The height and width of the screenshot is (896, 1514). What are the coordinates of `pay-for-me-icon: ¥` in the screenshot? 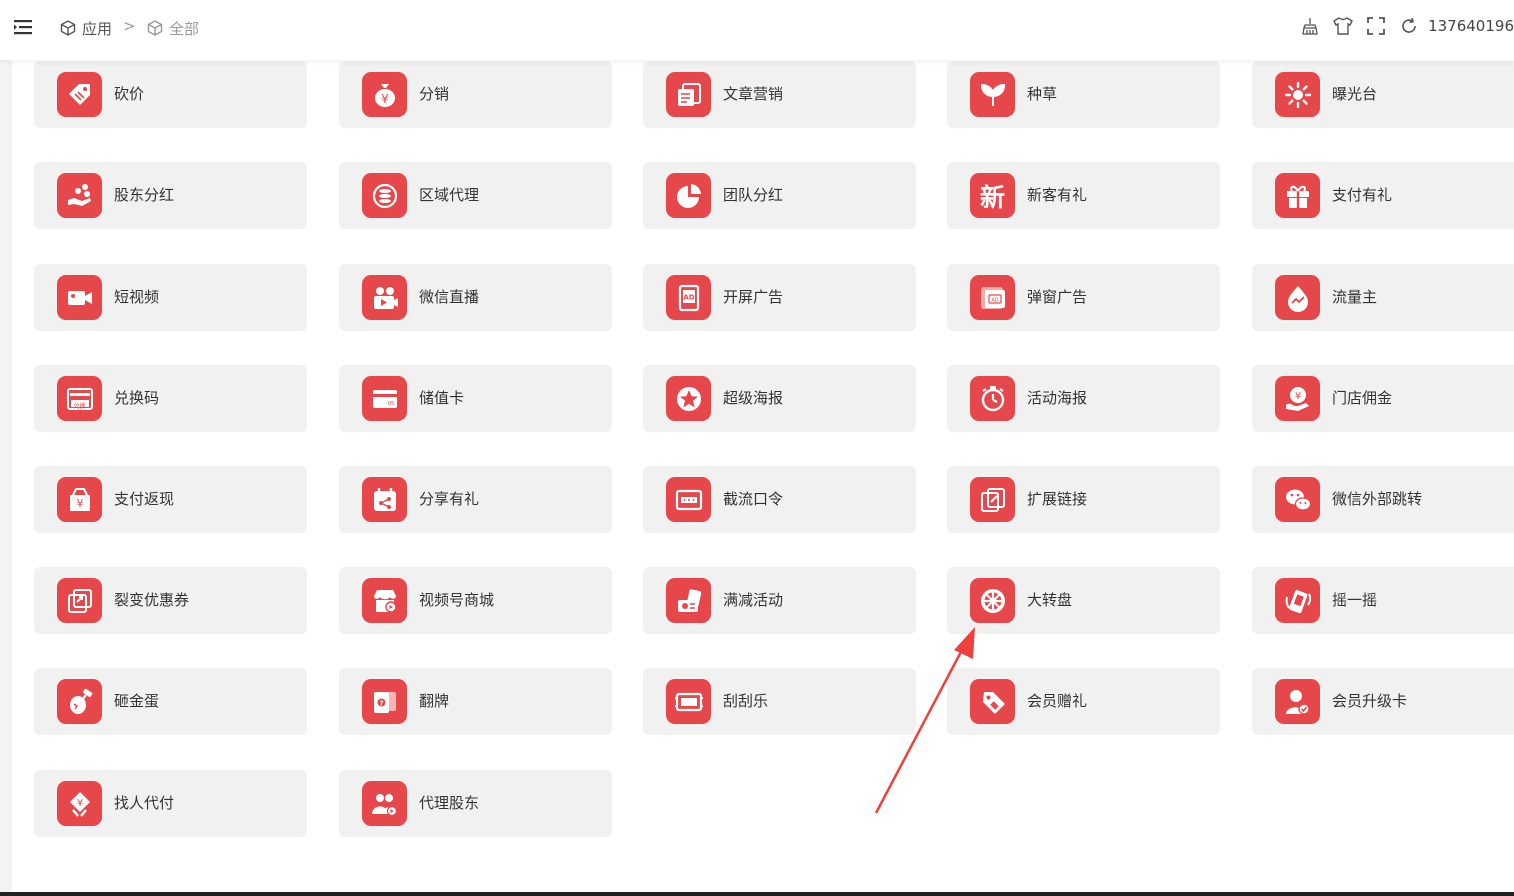 It's located at (79, 803).